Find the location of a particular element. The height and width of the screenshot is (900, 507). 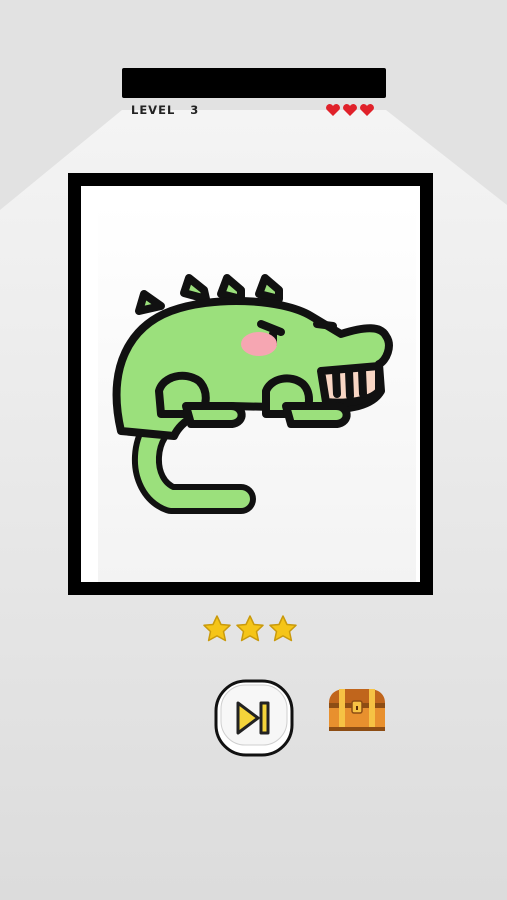

lives-hearts is located at coordinates (350, 110).